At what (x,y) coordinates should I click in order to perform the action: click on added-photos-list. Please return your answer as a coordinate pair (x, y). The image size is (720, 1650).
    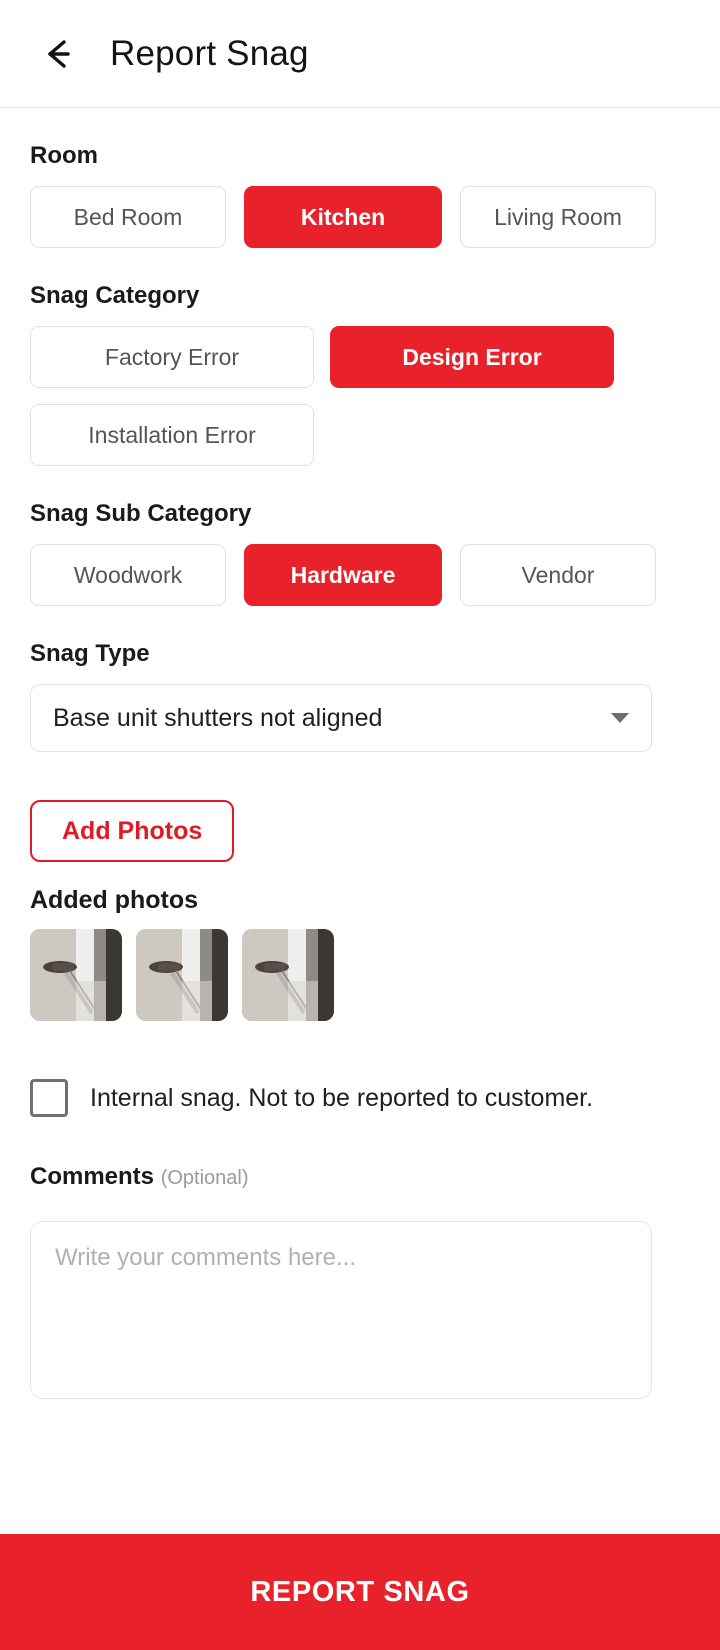
    Looking at the image, I should click on (360, 975).